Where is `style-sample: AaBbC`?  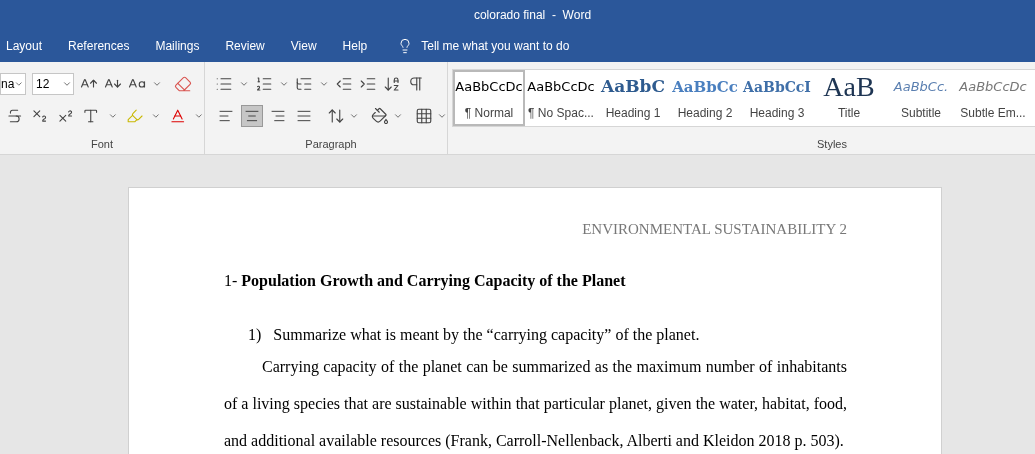
style-sample: AaBbC is located at coordinates (633, 87).